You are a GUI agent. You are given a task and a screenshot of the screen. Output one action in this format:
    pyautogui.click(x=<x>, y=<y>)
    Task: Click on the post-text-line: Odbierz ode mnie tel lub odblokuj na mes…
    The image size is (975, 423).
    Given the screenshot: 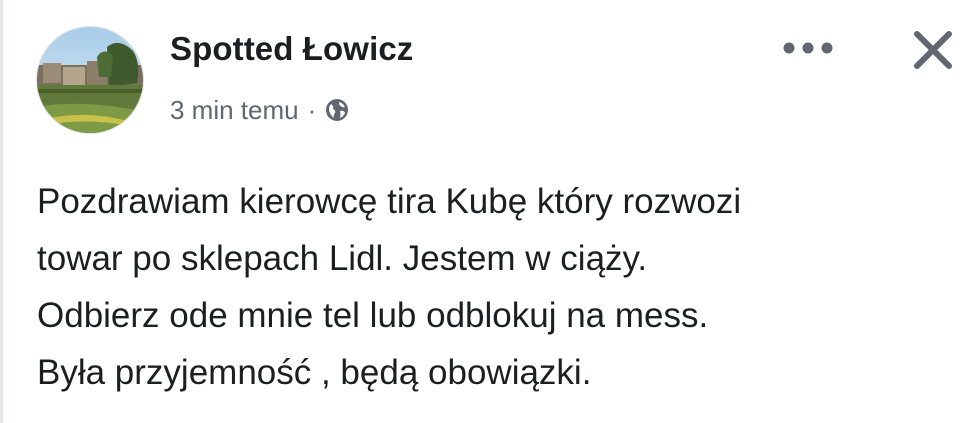 What is the action you would take?
    pyautogui.click(x=373, y=315)
    